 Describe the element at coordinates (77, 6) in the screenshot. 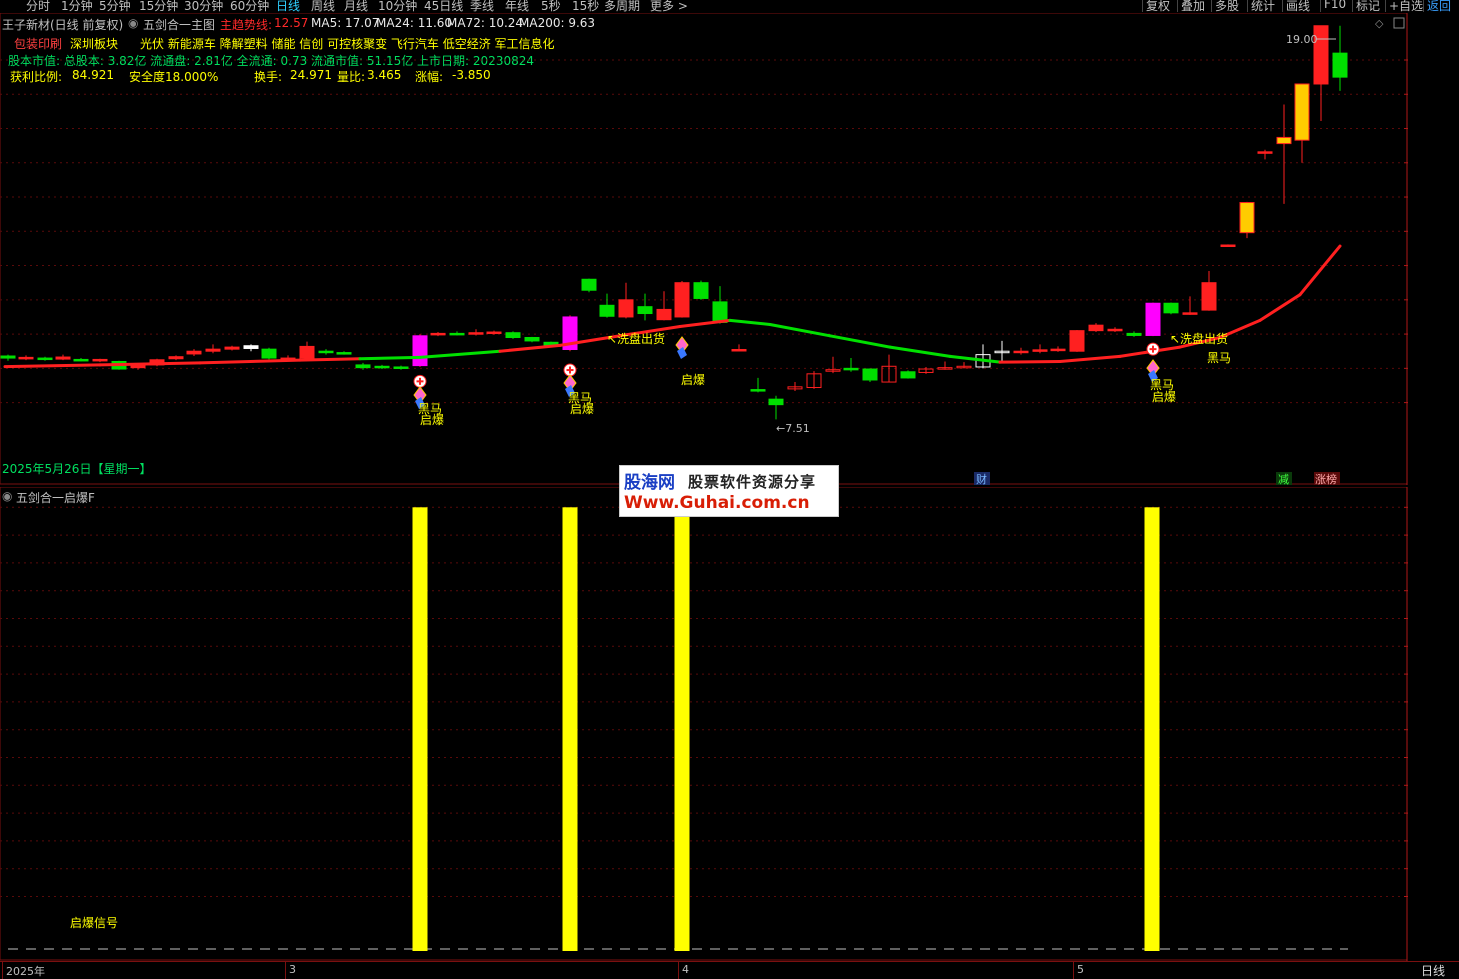

I see `tab-1: 1分钟` at that location.